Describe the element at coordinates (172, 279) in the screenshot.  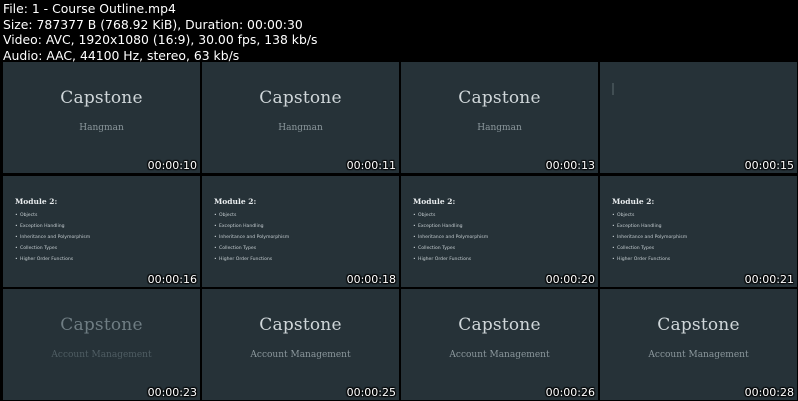
I see `timestamp: 00:00:16` at that location.